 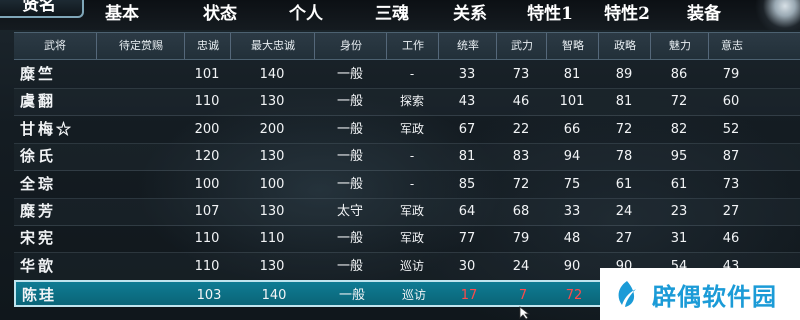 I want to click on watermark: 辟偶软件园, so click(x=700, y=294).